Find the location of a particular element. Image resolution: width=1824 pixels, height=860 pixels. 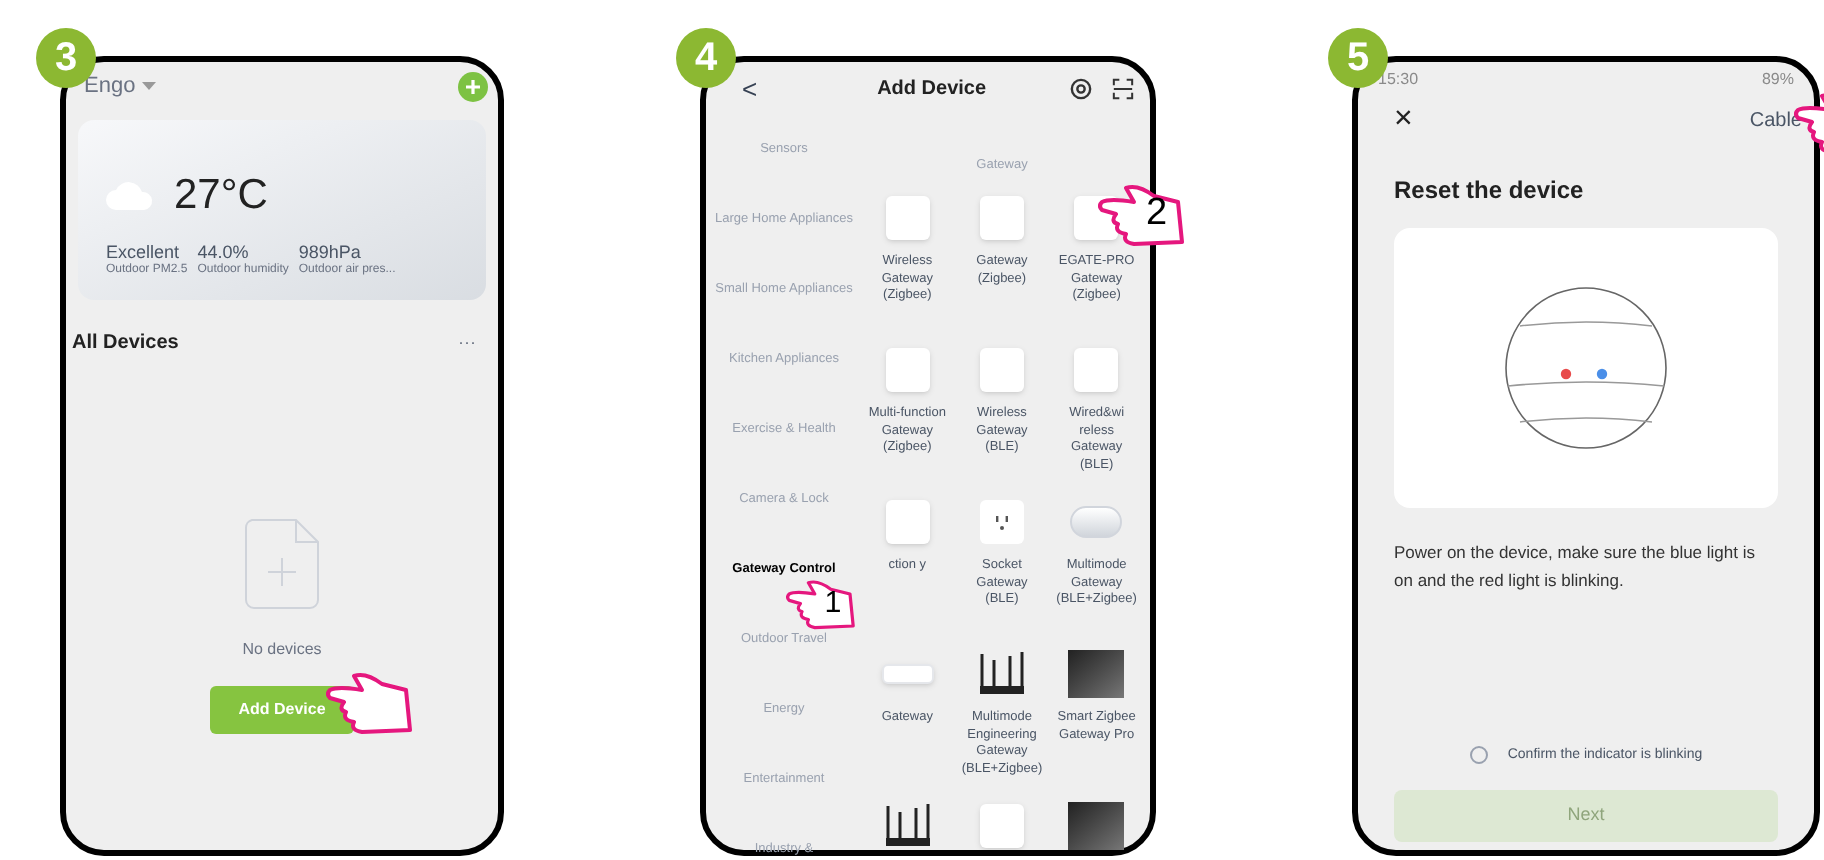

socket-image is located at coordinates (1001, 522).